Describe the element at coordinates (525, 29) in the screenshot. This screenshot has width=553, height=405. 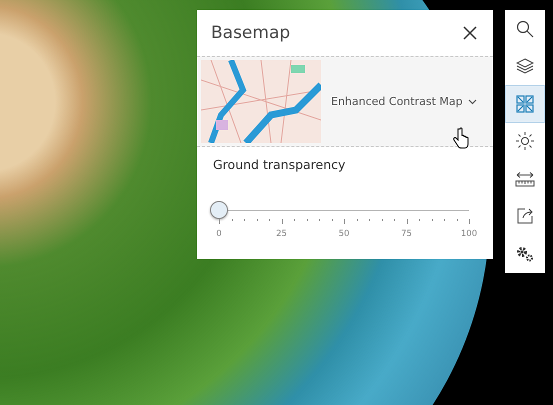
I see `search-icon` at that location.